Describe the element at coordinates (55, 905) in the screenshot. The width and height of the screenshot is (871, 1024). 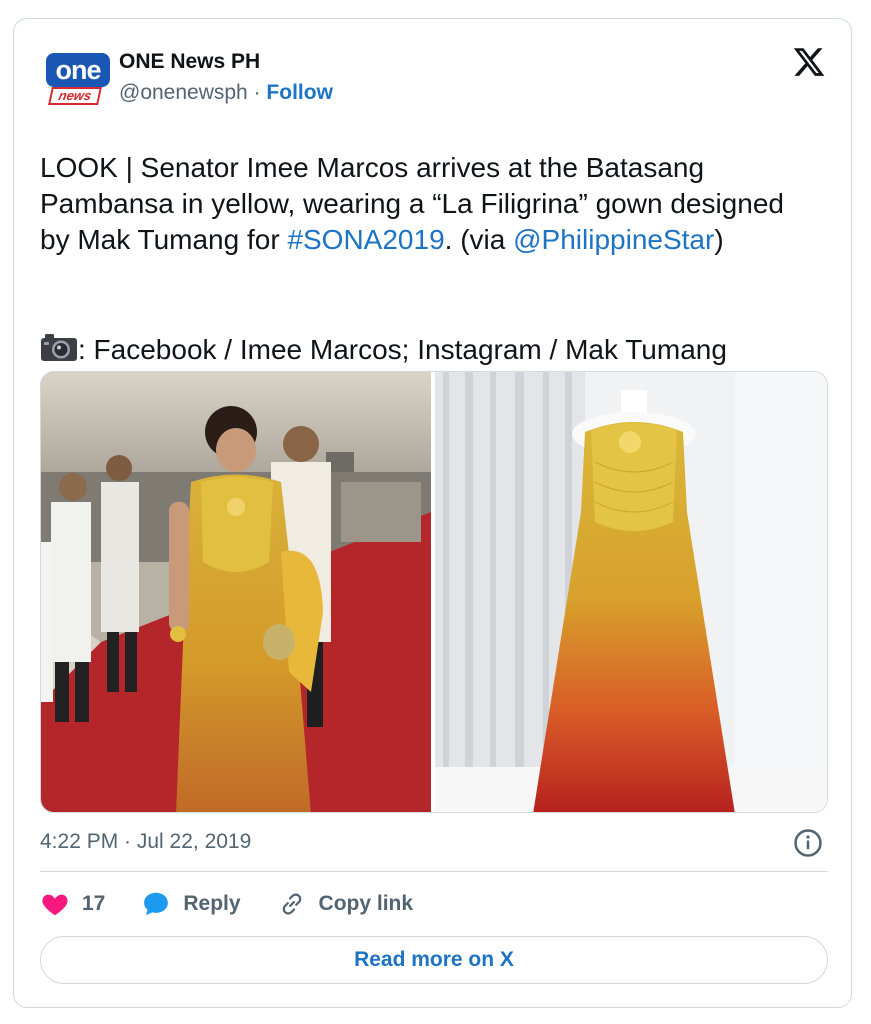
I see `heart-icon` at that location.